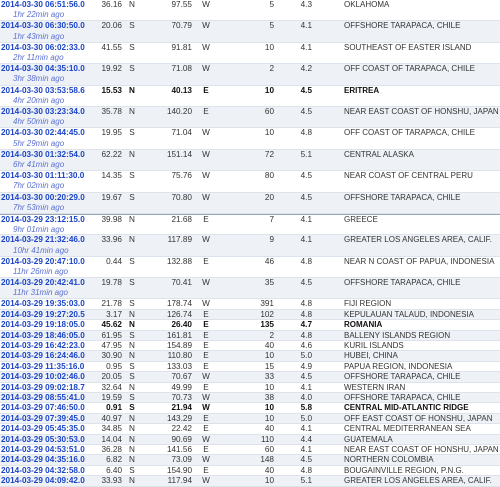  What do you see at coordinates (179, 154) in the screenshot?
I see `longitude-cell: 151.14` at bounding box center [179, 154].